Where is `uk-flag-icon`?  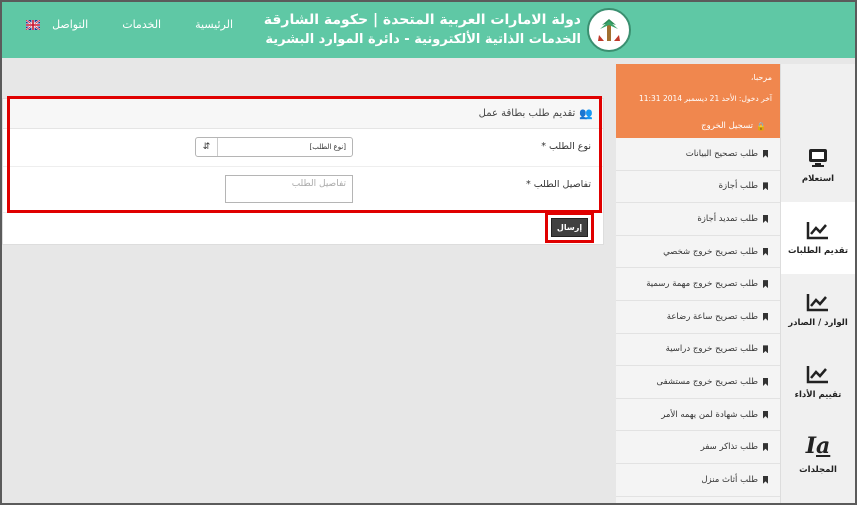
uk-flag-icon is located at coordinates (33, 25).